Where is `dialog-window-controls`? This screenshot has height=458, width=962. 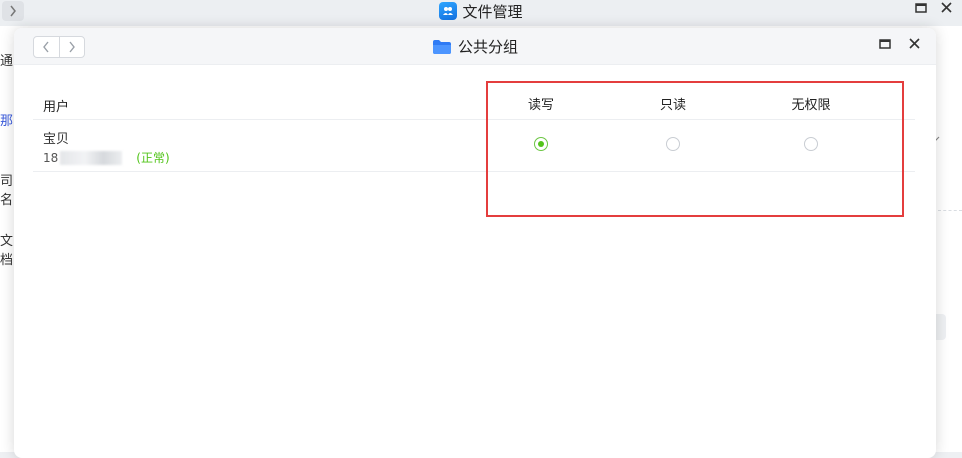
dialog-window-controls is located at coordinates (899, 43).